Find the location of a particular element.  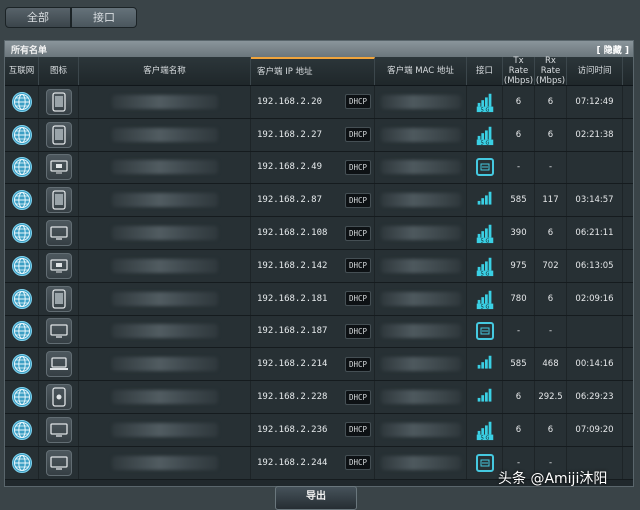

col-client-name: 客户端名称 is located at coordinates (165, 71).